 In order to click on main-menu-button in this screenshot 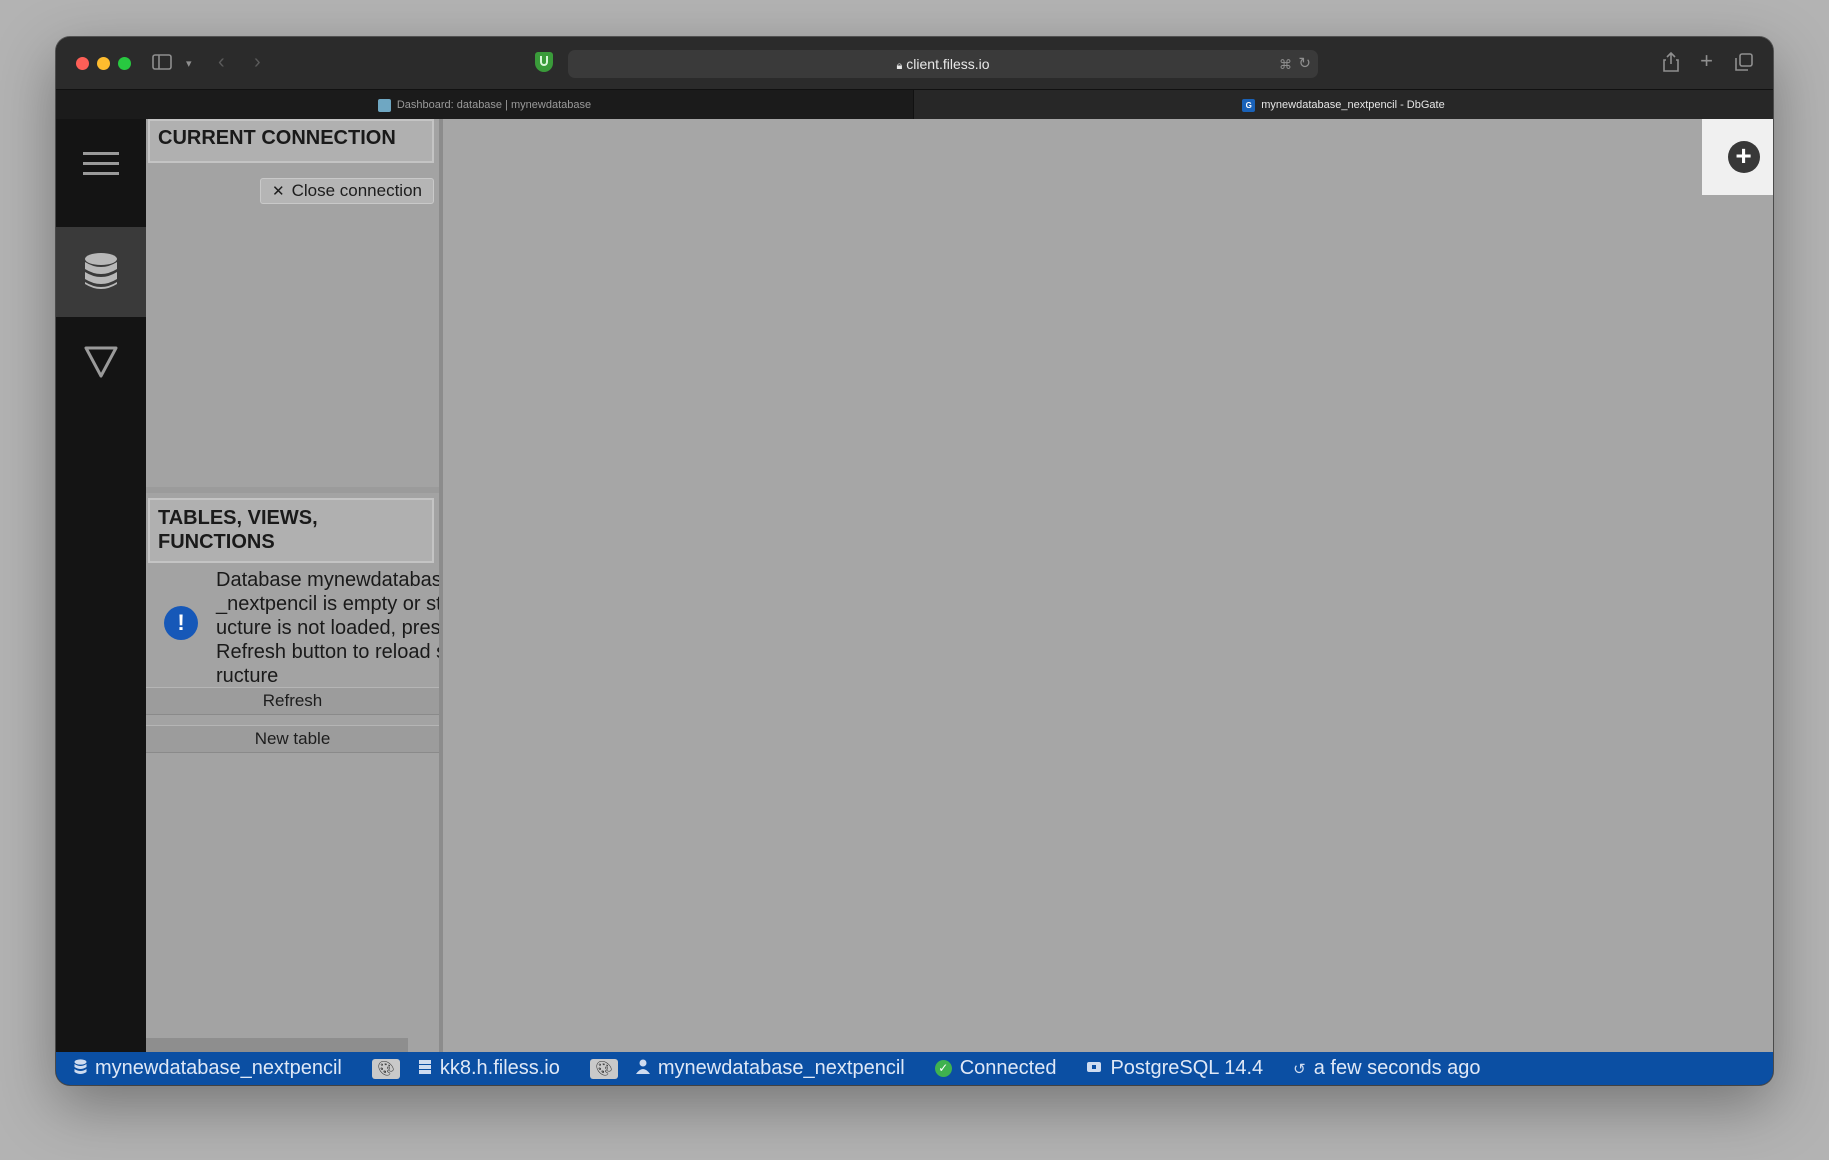, I will do `click(101, 164)`.